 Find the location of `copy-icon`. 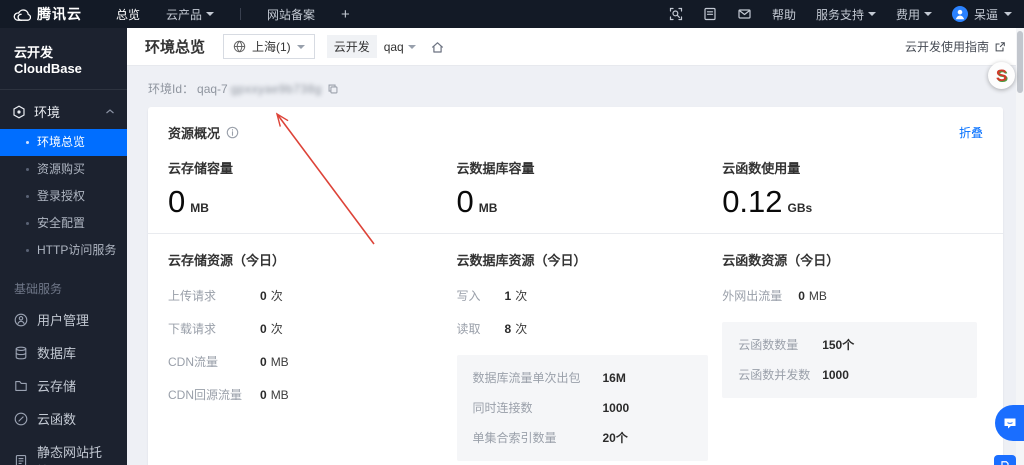

copy-icon is located at coordinates (333, 89).